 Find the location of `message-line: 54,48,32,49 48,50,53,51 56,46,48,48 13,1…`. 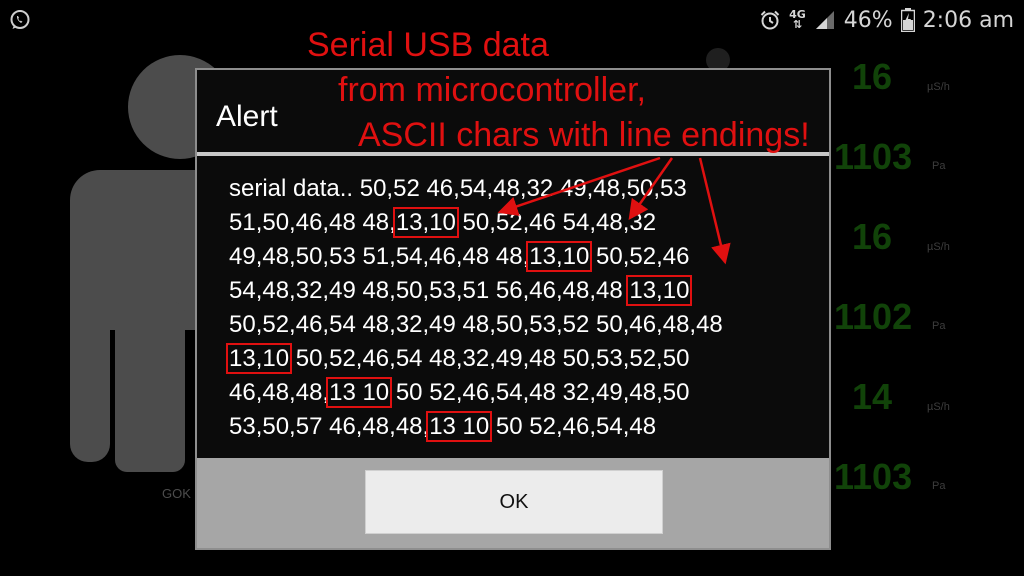

message-line: 54,48,32,49 48,50,53,51 56,46,48,48 13,1… is located at coordinates (524, 291).